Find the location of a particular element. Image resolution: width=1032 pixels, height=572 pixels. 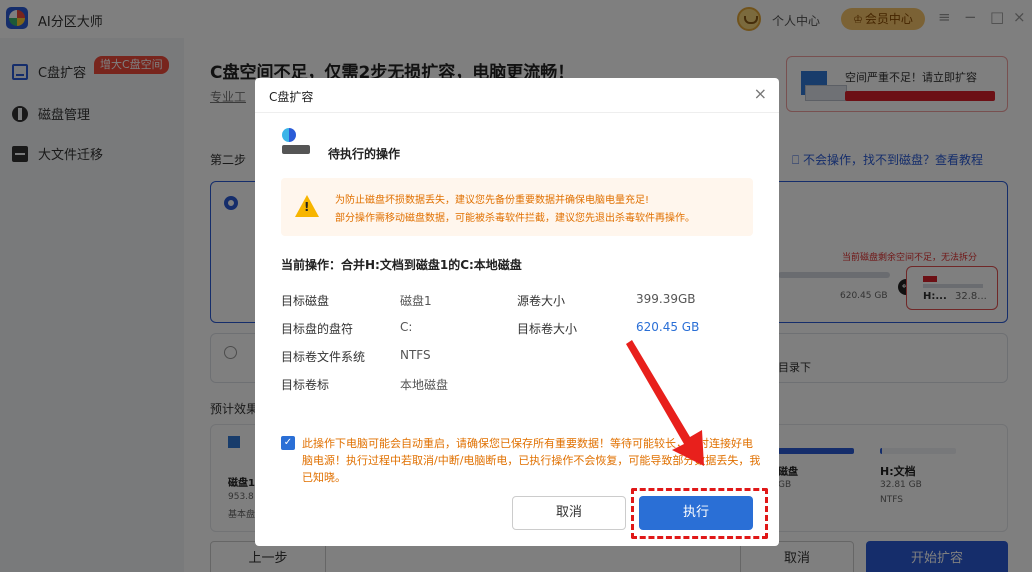

detail-label: 目标盘的盘符 is located at coordinates (317, 329).